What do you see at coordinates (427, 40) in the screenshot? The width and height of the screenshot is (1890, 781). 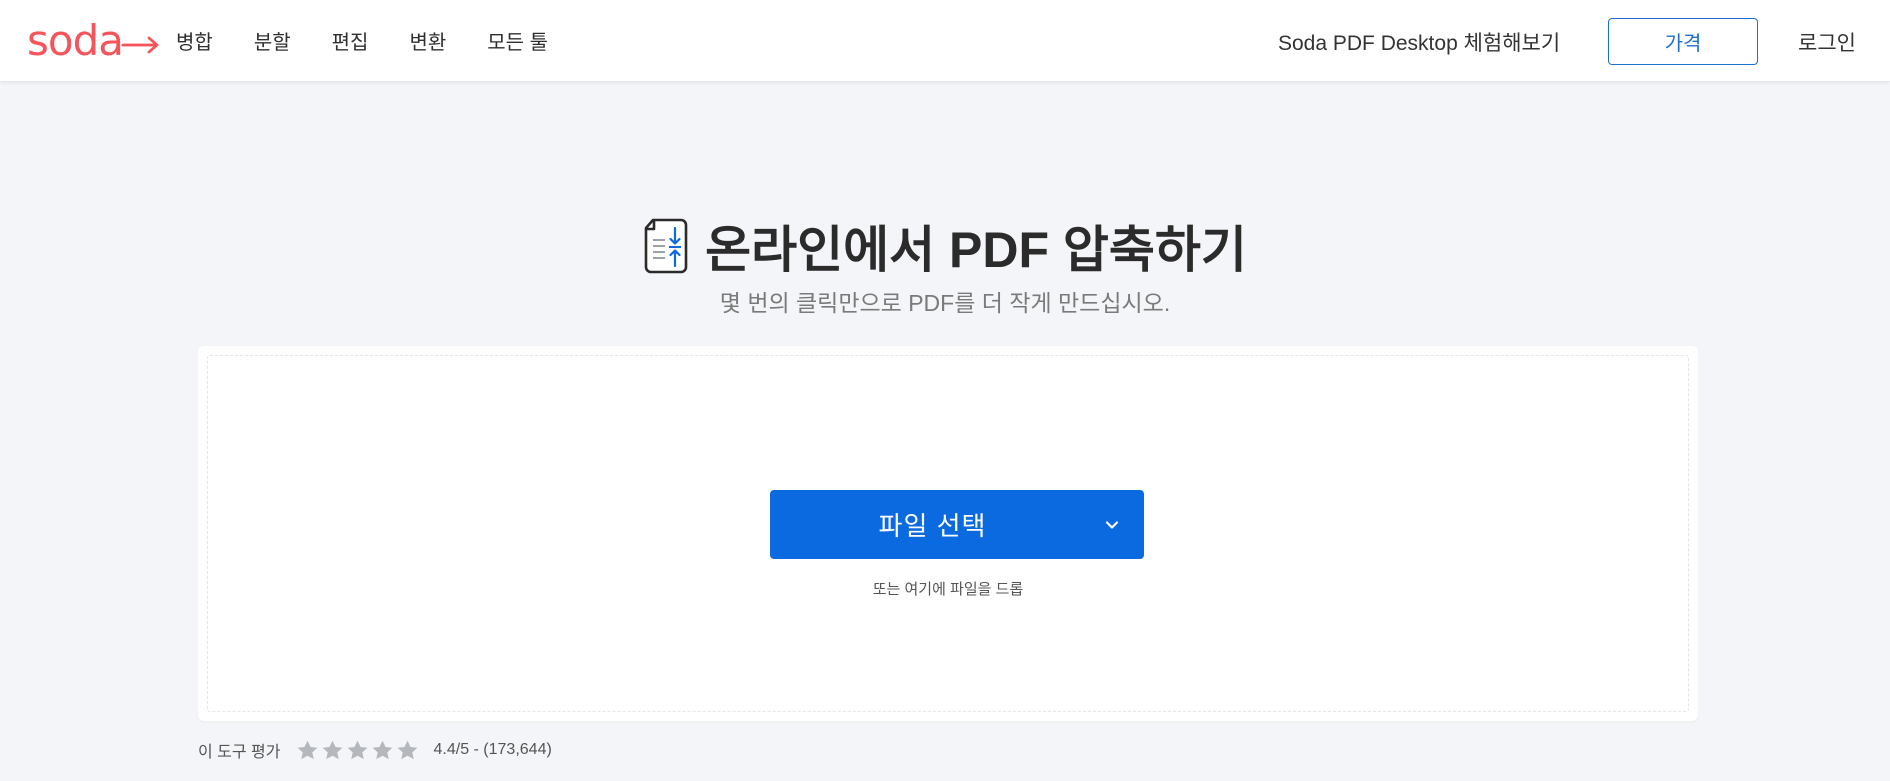 I see `nav-item-convert: 변환` at bounding box center [427, 40].